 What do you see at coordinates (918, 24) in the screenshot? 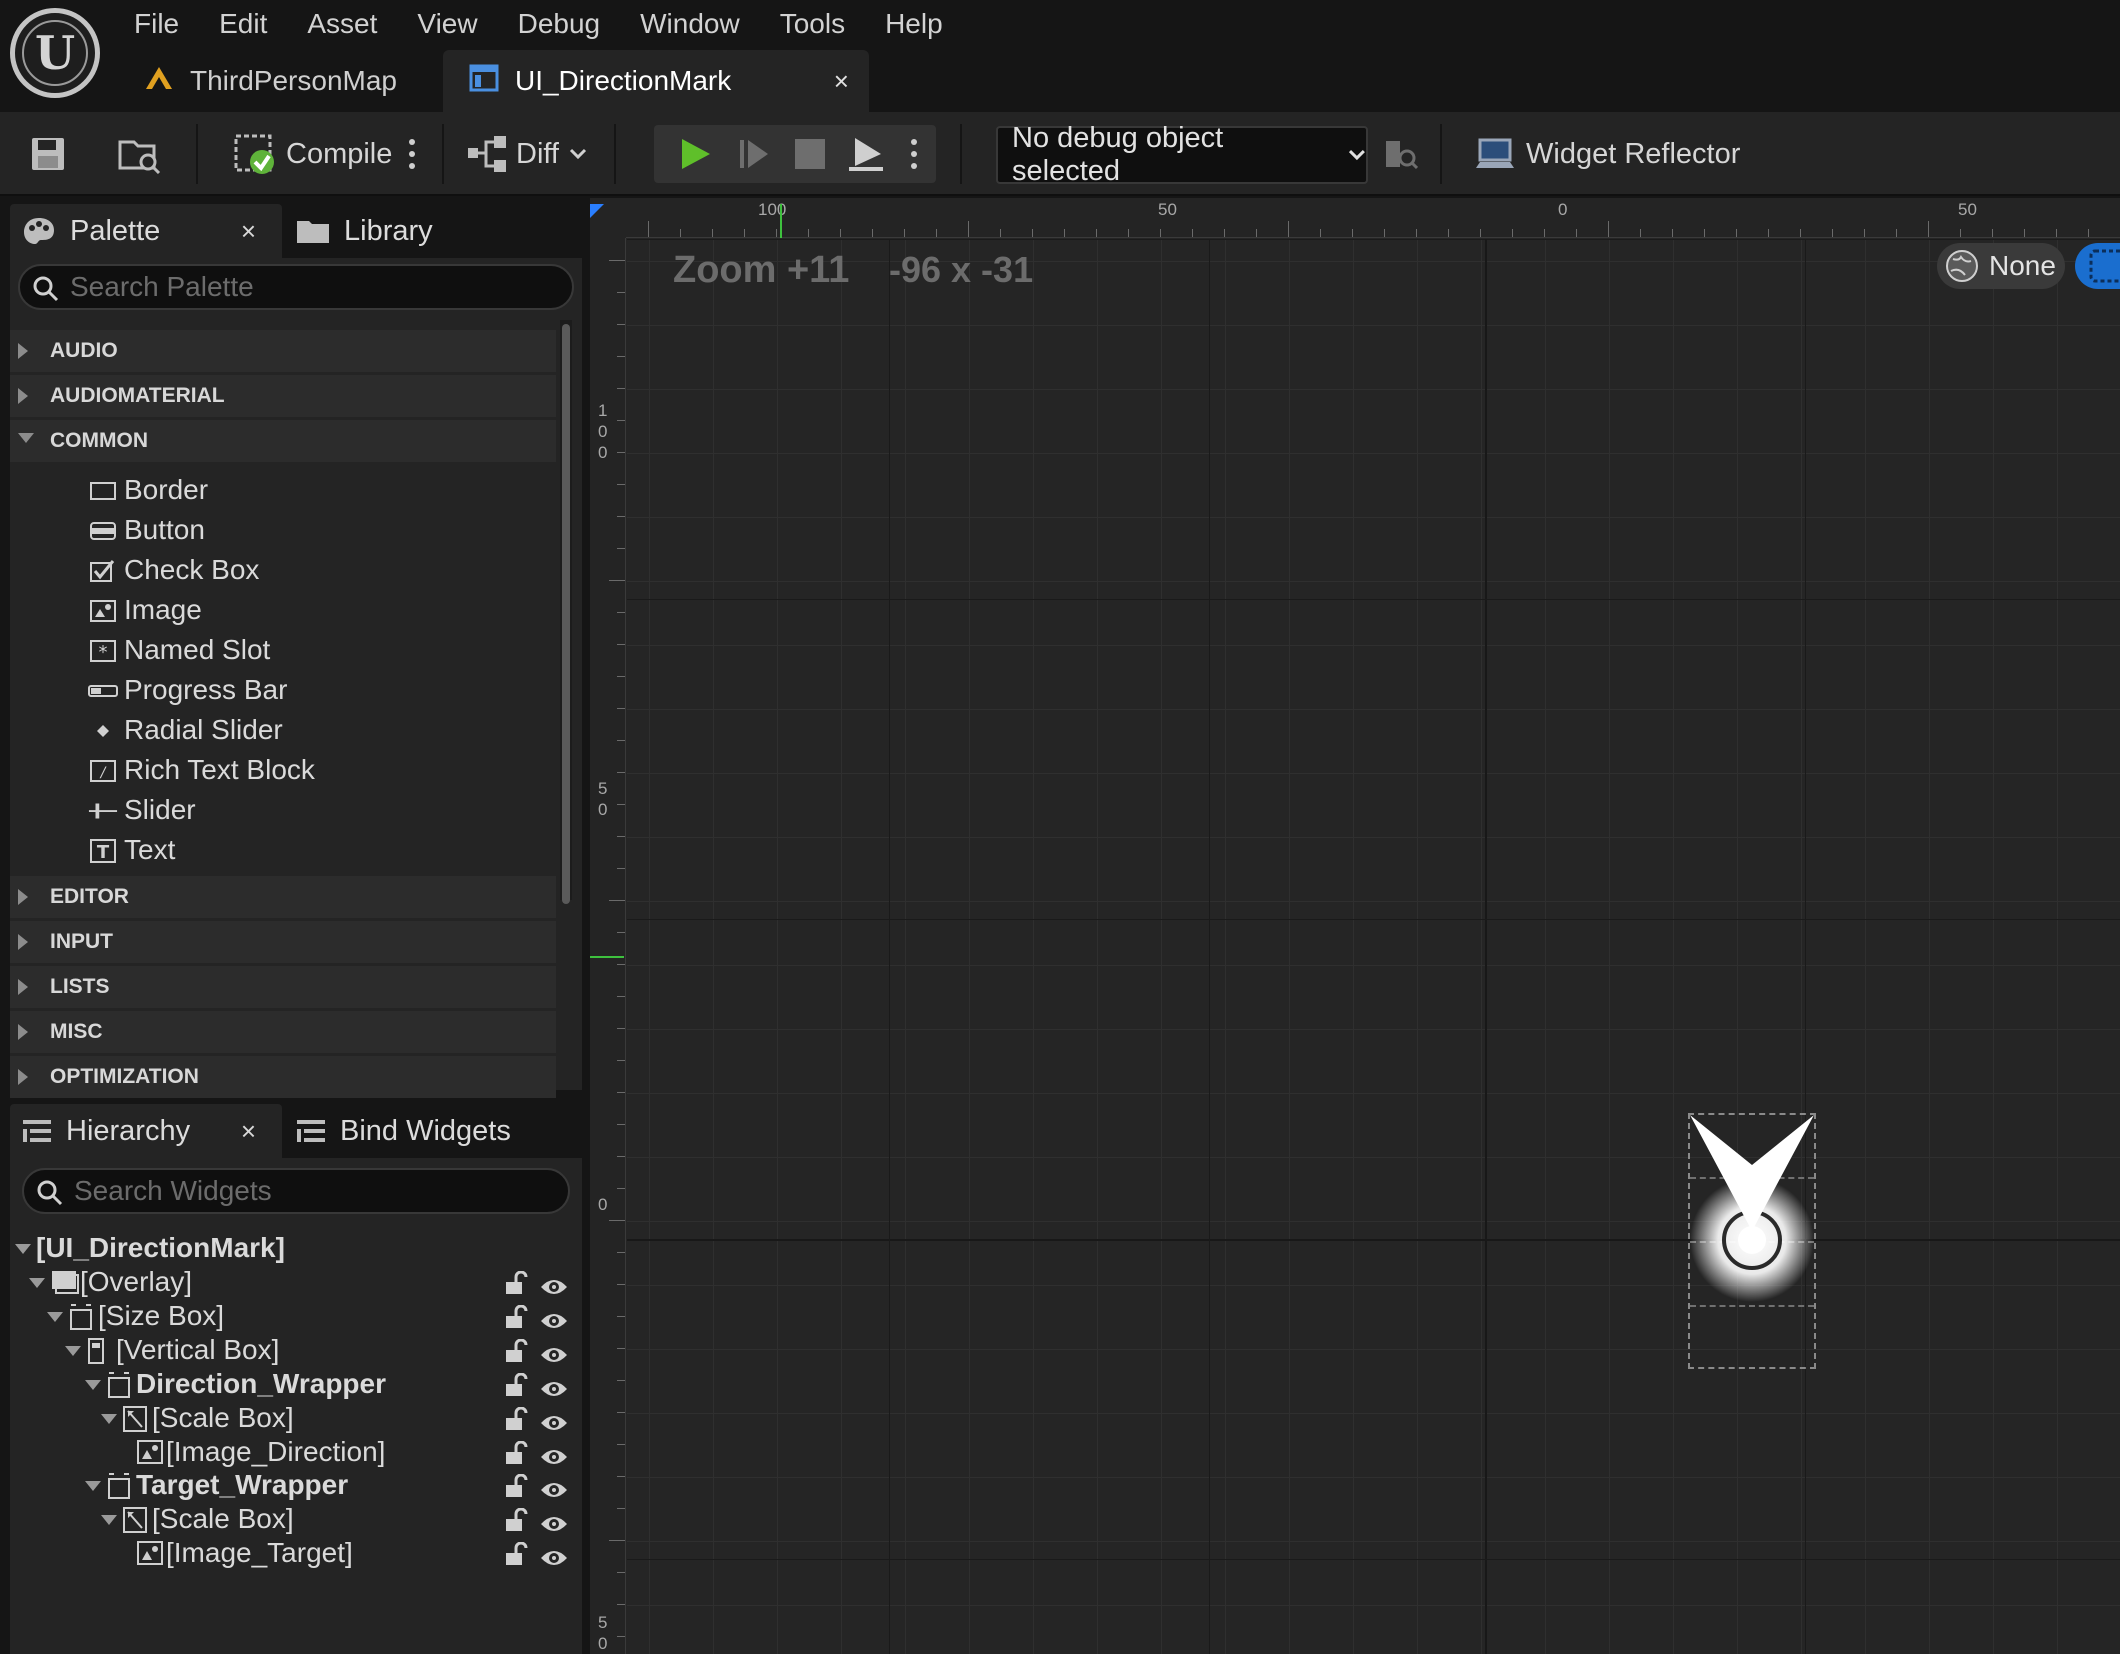
I see `menu-help: Help` at bounding box center [918, 24].